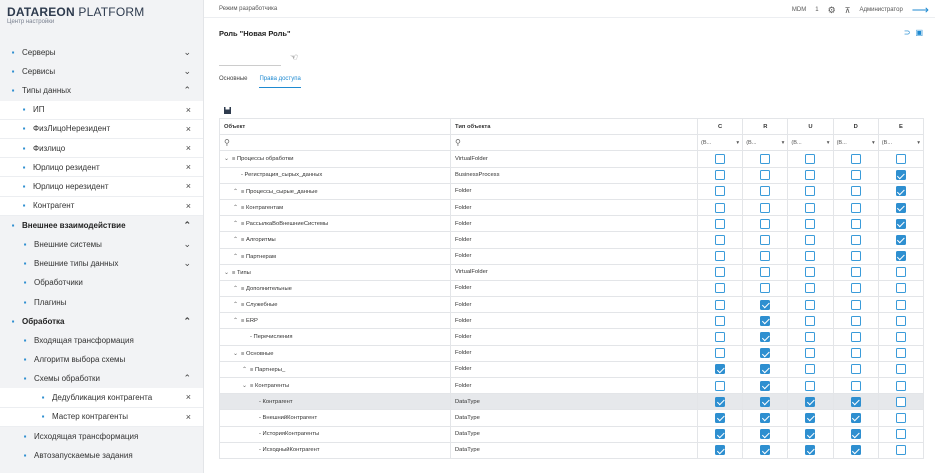 This screenshot has height=473, width=935. Describe the element at coordinates (101, 110) in the screenshot. I see `sidebar-item: ▪ ИП ×` at that location.